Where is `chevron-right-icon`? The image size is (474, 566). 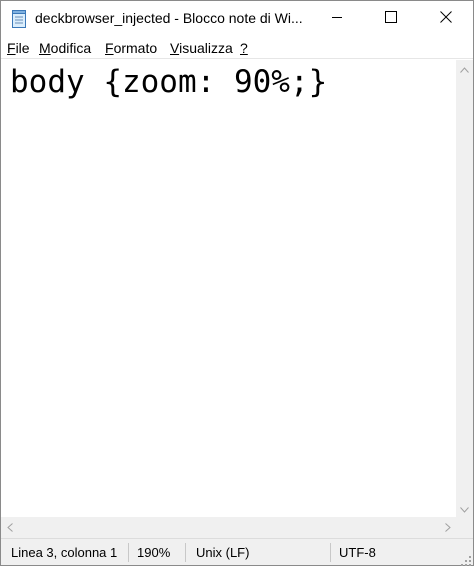
chevron-right-icon is located at coordinates (447, 528).